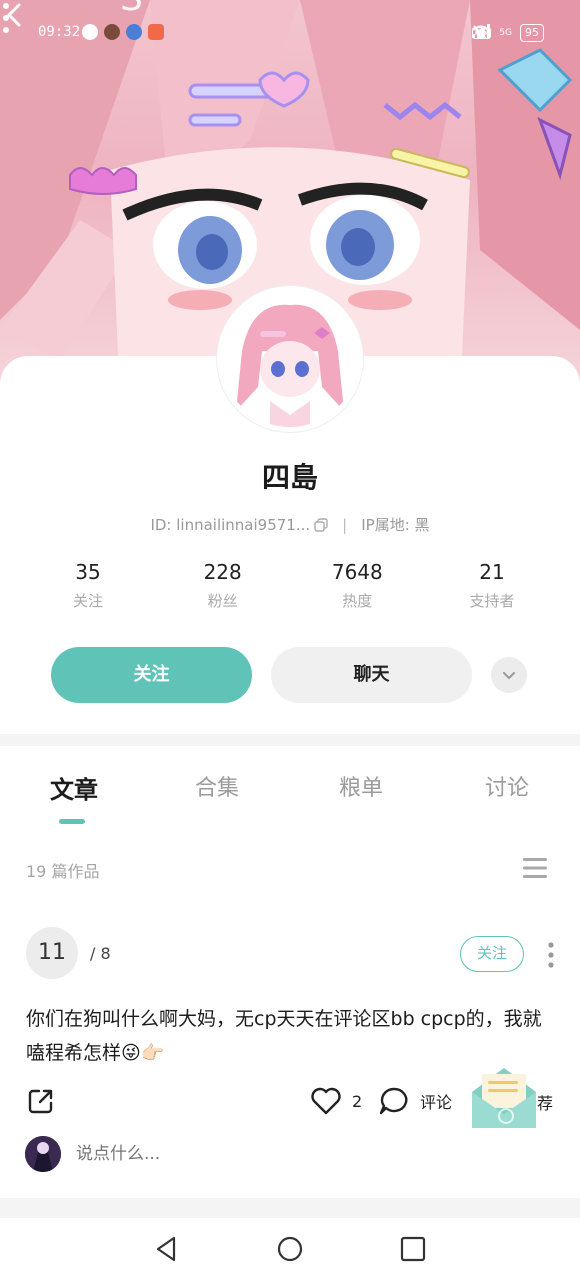 The height and width of the screenshot is (1280, 580). What do you see at coordinates (504, 1098) in the screenshot?
I see `floating-mail-icon` at bounding box center [504, 1098].